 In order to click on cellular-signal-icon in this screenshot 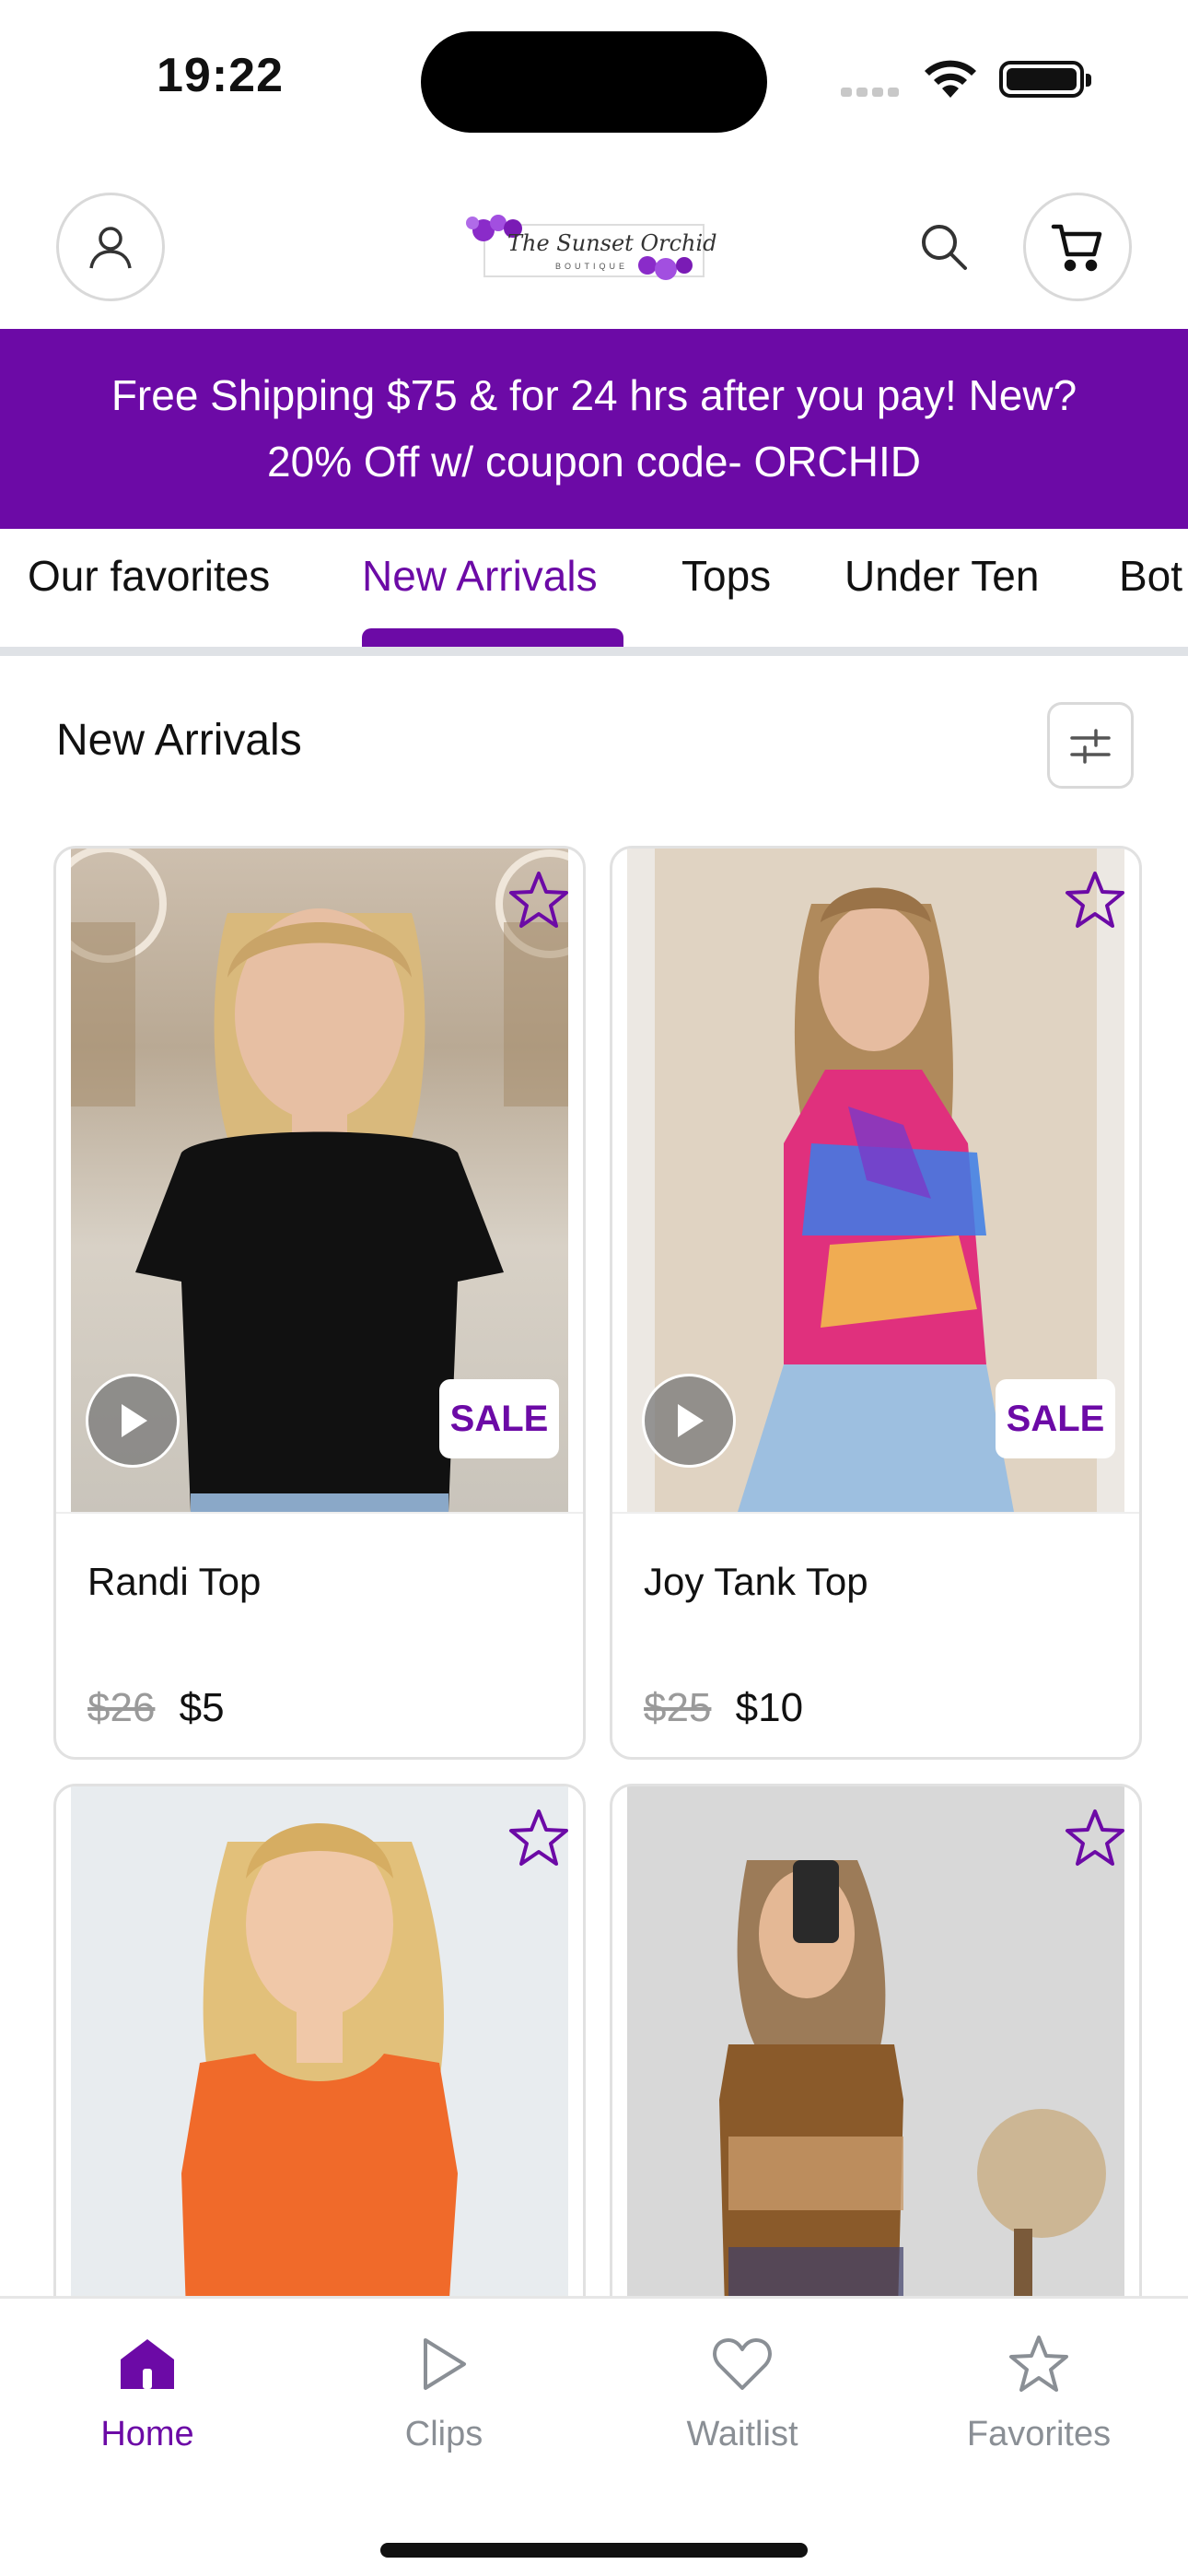, I will do `click(872, 93)`.